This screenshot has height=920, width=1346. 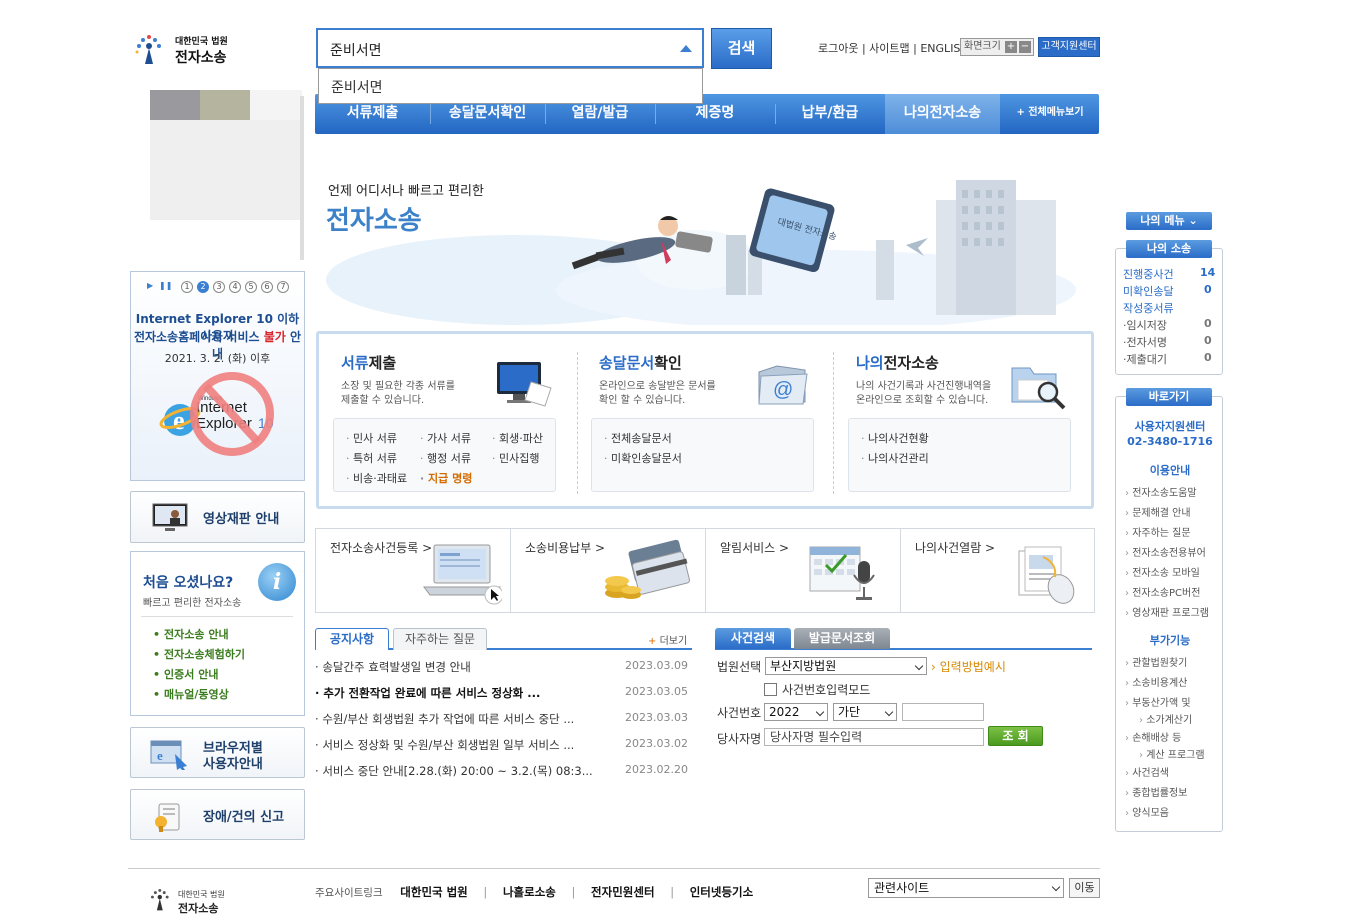 What do you see at coordinates (1158, 721) in the screenshot?
I see `link-property-value-2: 소가계산기` at bounding box center [1158, 721].